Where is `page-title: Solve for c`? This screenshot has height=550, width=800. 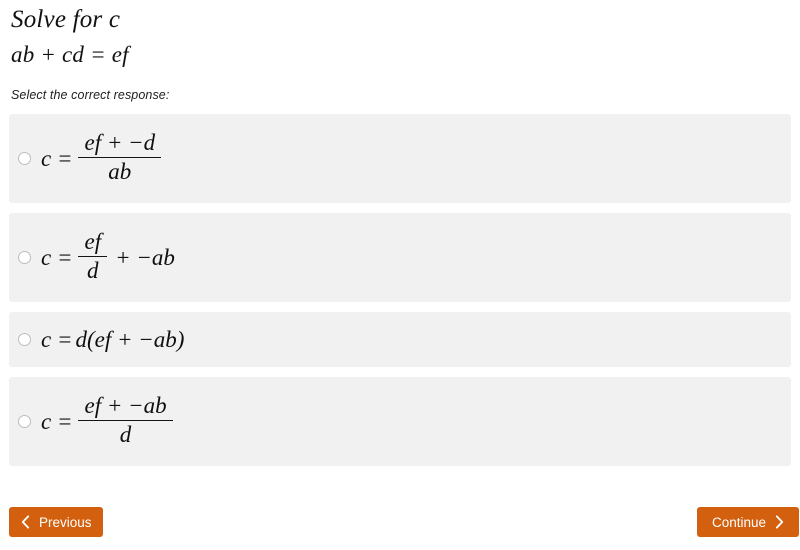 page-title: Solve for c is located at coordinates (66, 19).